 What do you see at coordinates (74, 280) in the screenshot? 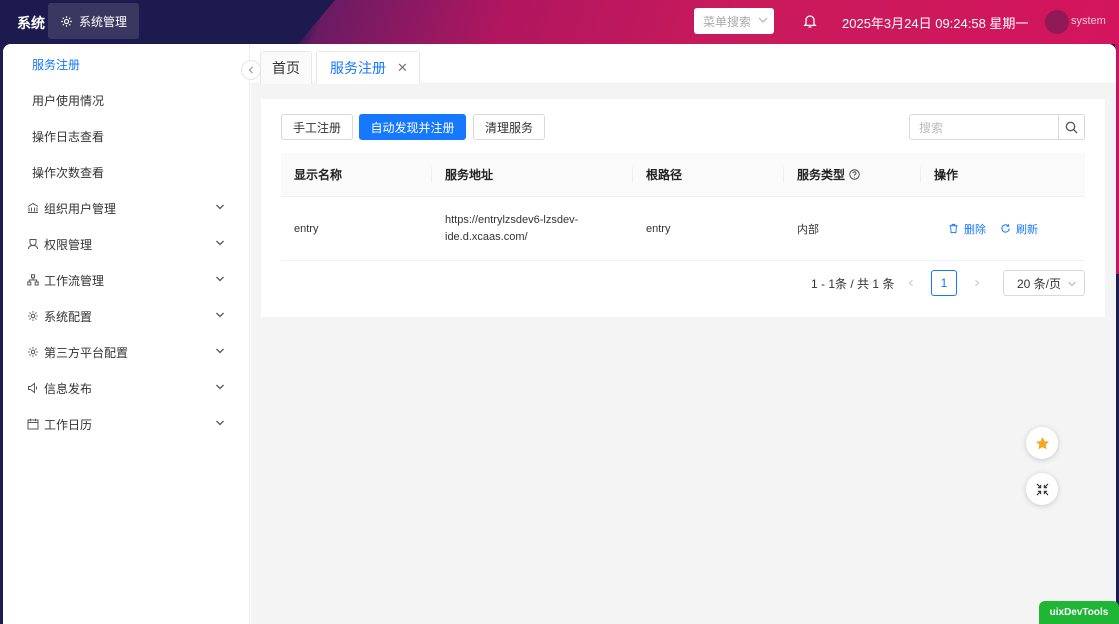
I see `sidebar-group-label: 工作流管理` at bounding box center [74, 280].